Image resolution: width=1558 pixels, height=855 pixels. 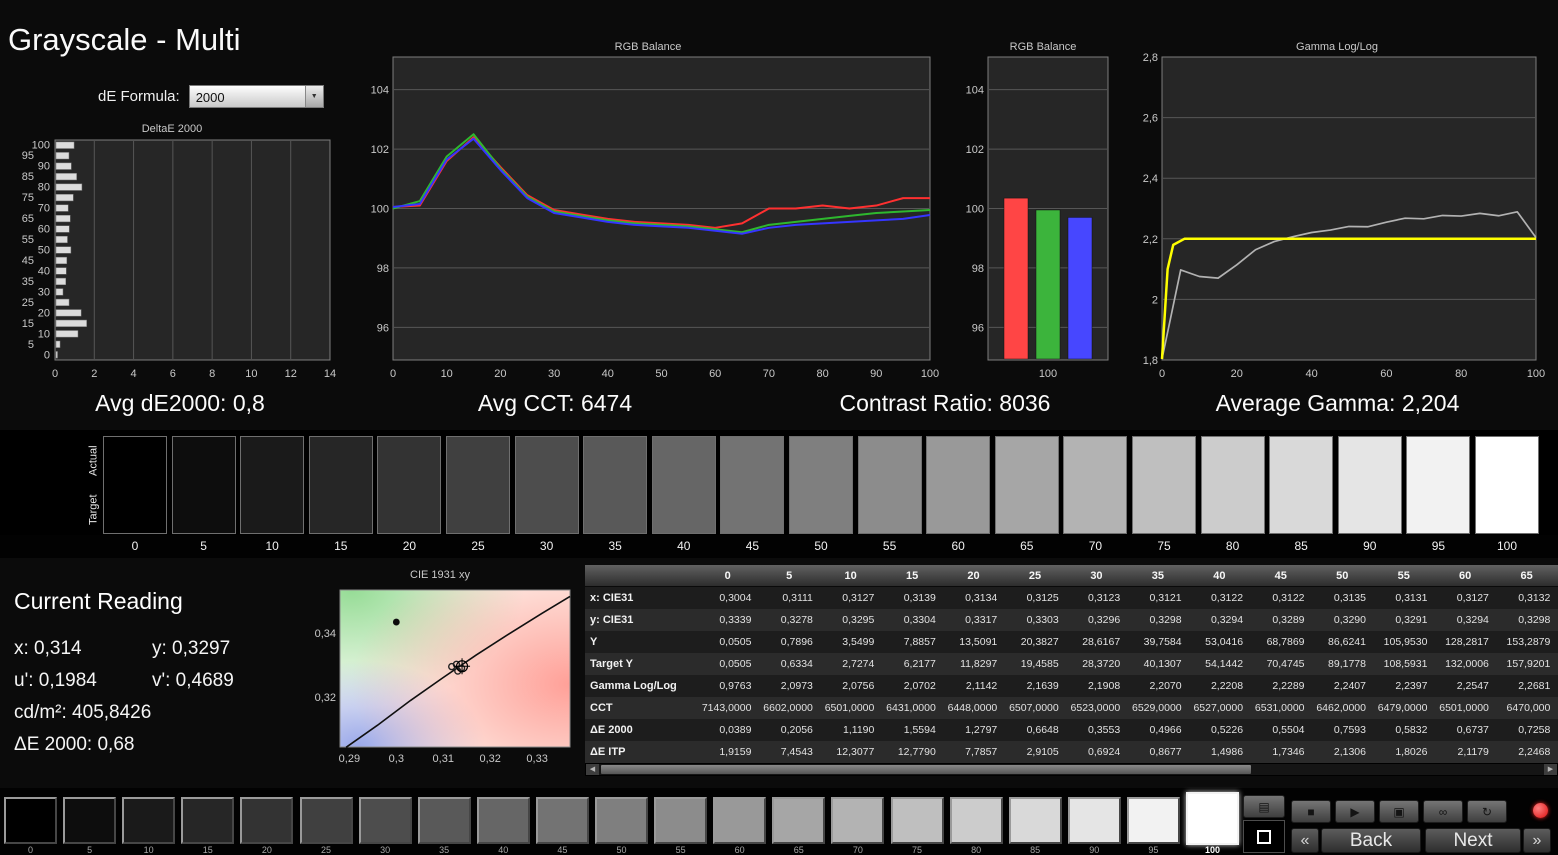 I want to click on stop-icon: ■, so click(x=1311, y=811).